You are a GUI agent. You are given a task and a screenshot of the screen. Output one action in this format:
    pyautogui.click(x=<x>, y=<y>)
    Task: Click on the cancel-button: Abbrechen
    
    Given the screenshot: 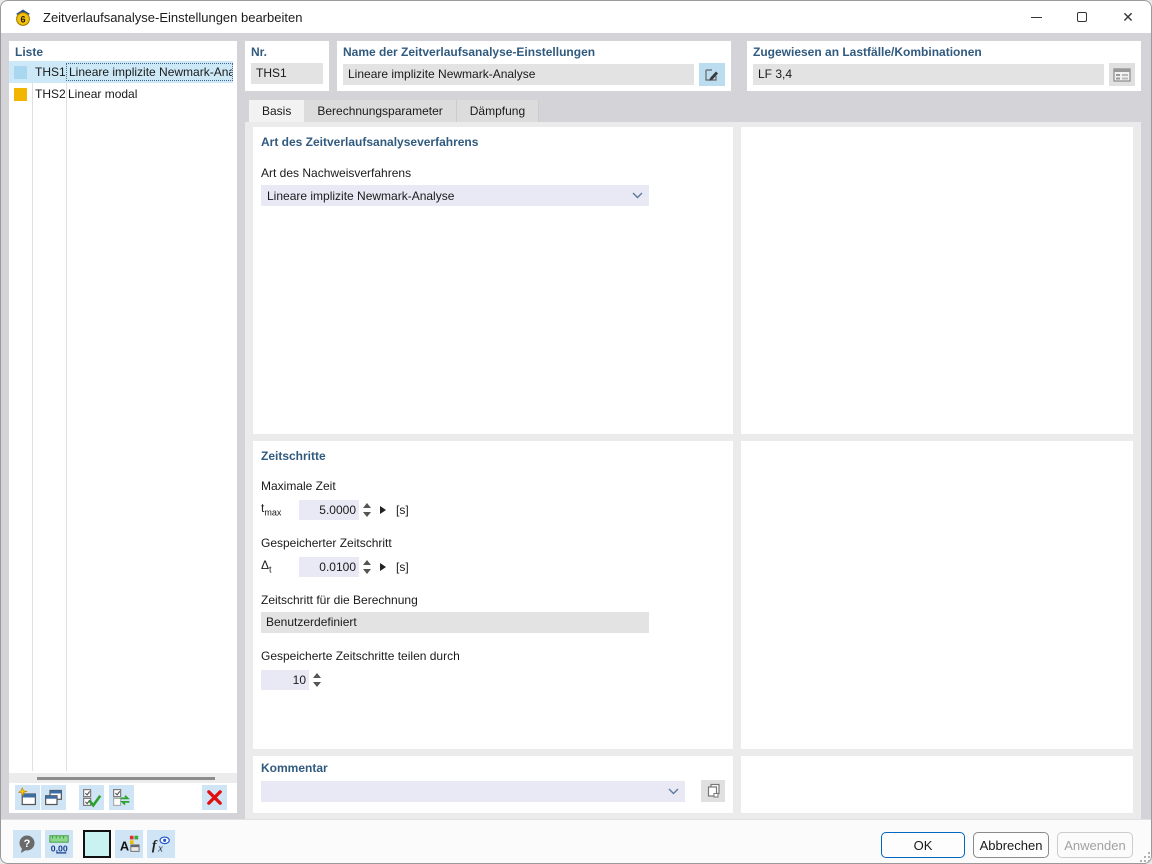 What is the action you would take?
    pyautogui.click(x=1011, y=845)
    